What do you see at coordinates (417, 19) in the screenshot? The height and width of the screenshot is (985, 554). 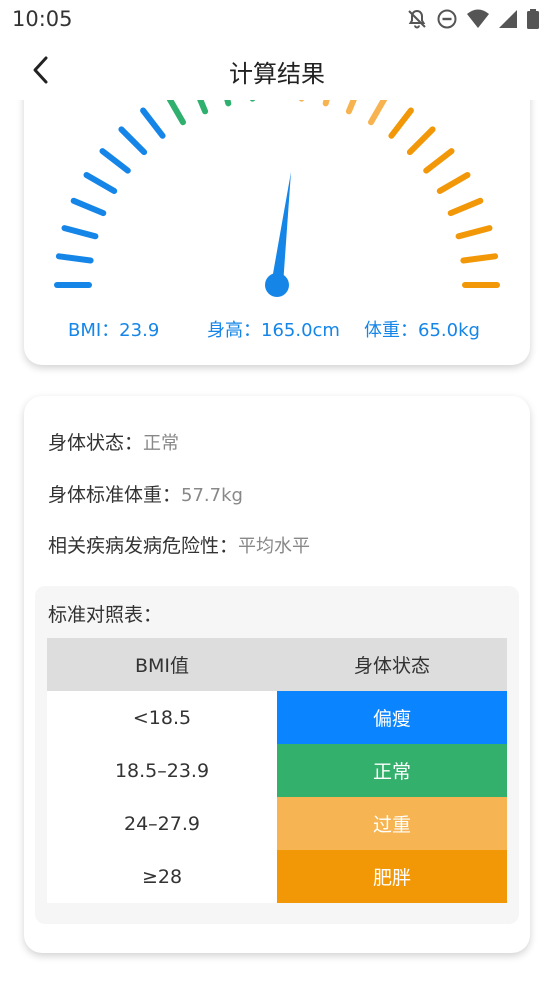 I see `notifications-off-icon` at bounding box center [417, 19].